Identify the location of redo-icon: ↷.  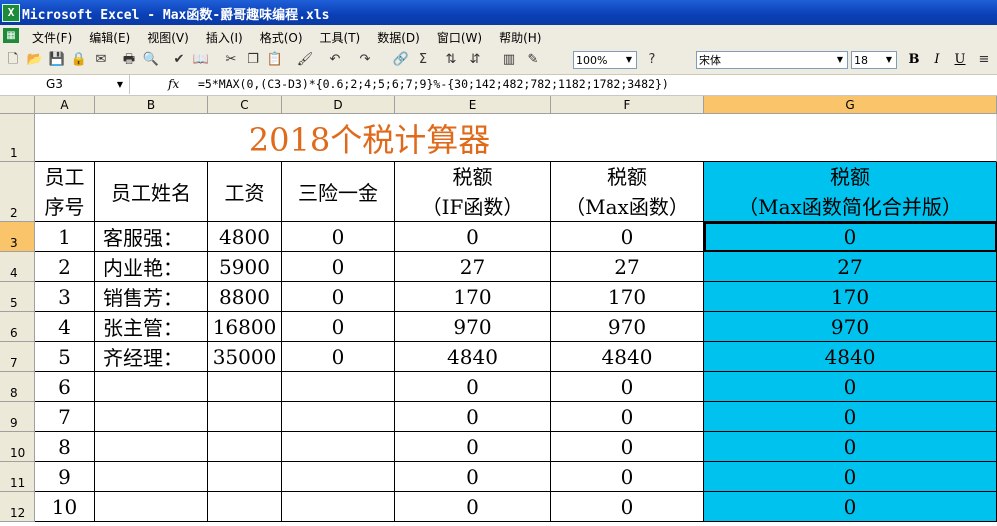
(365, 60).